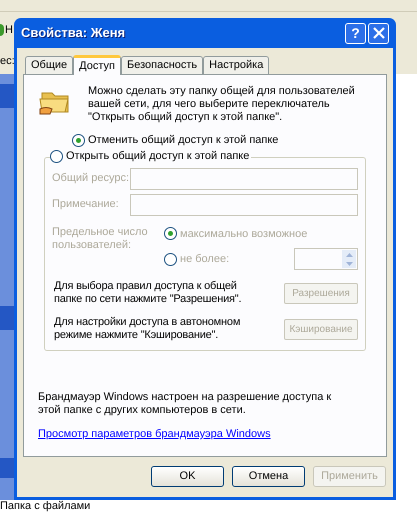 This screenshot has width=417, height=513. I want to click on toolbar-text: Н, so click(9, 30).